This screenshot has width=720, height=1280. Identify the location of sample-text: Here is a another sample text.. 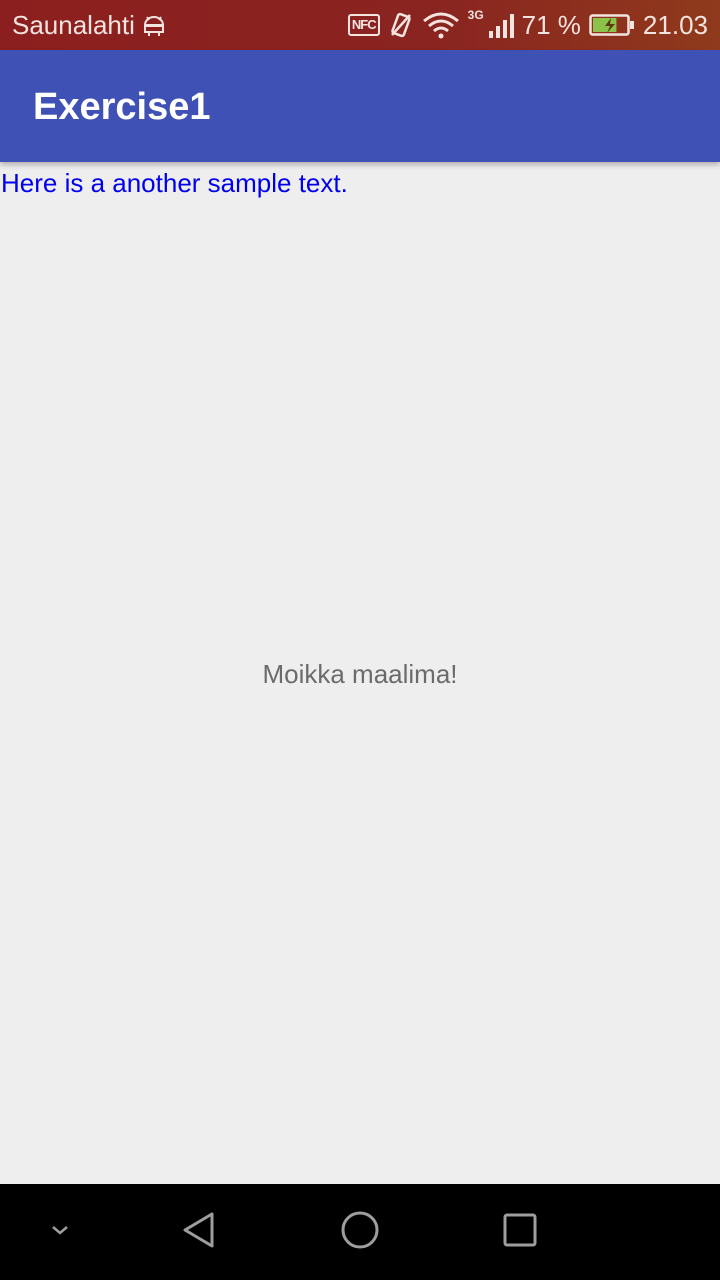
(174, 183).